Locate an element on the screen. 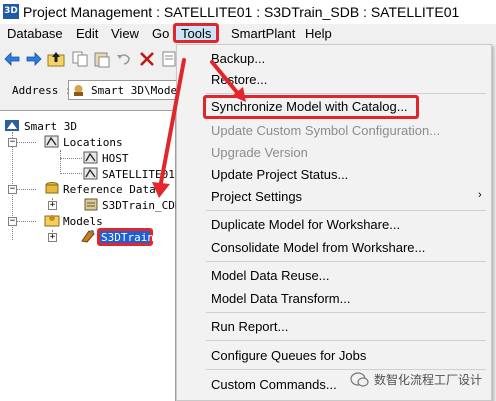 The height and width of the screenshot is (401, 496). menu-help: Help is located at coordinates (318, 33).